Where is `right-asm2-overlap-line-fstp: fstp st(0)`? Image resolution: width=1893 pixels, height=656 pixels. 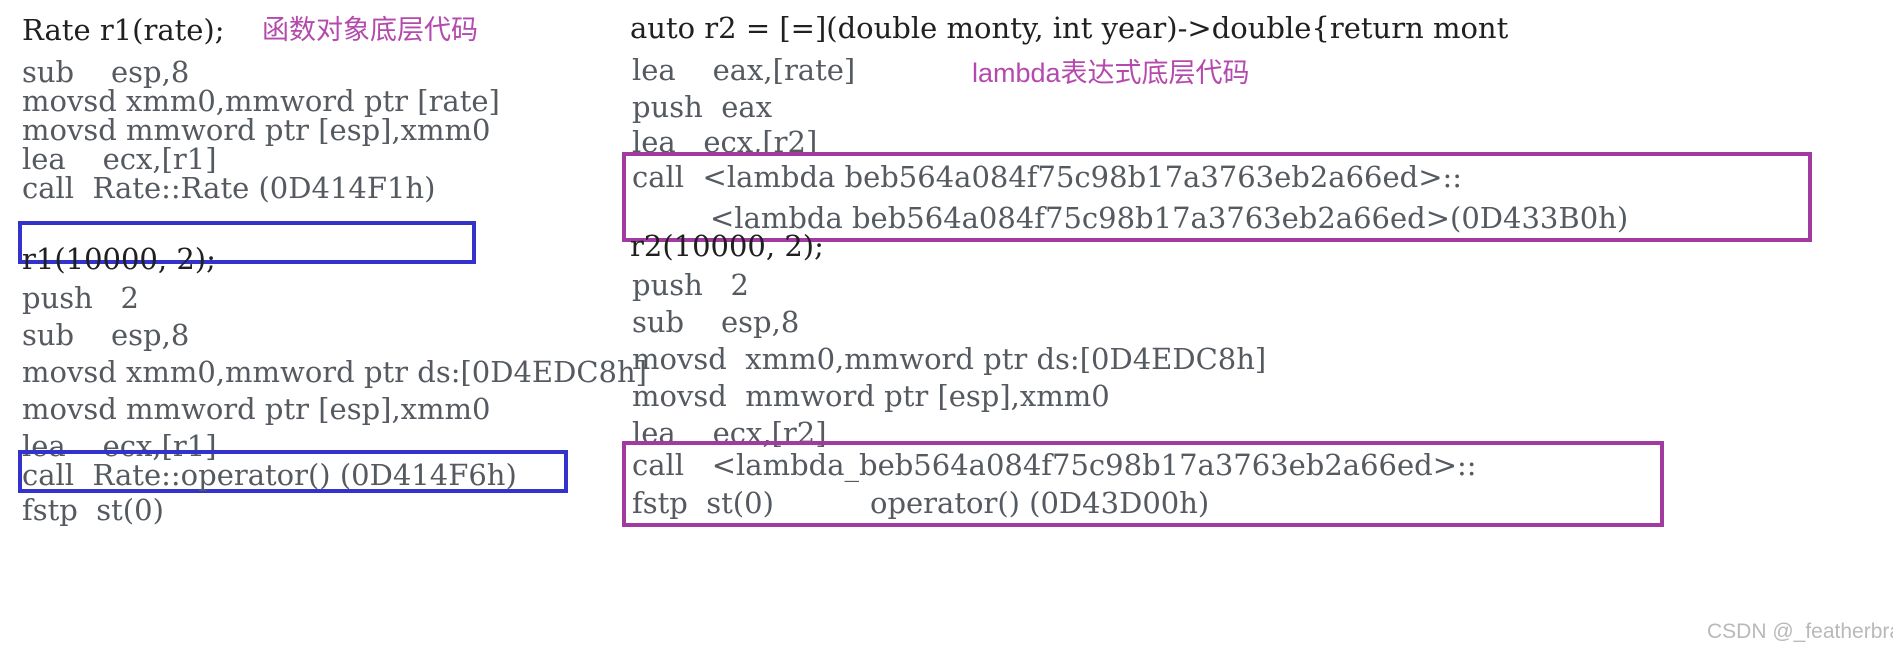 right-asm2-overlap-line-fstp: fstp st(0) is located at coordinates (703, 503).